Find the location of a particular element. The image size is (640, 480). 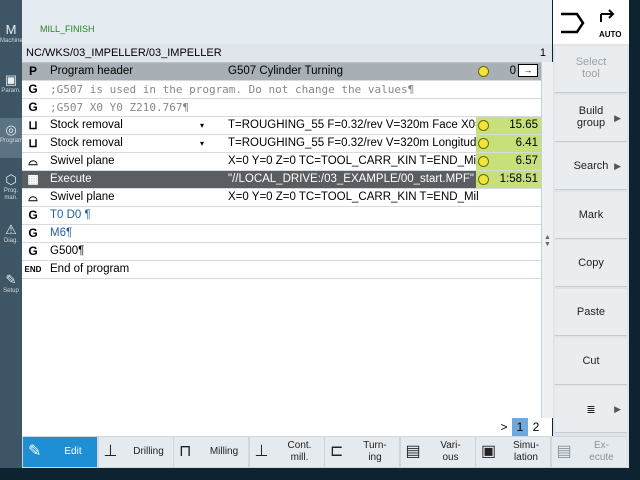

softkey-label-line2: ing is located at coordinates (375, 457).